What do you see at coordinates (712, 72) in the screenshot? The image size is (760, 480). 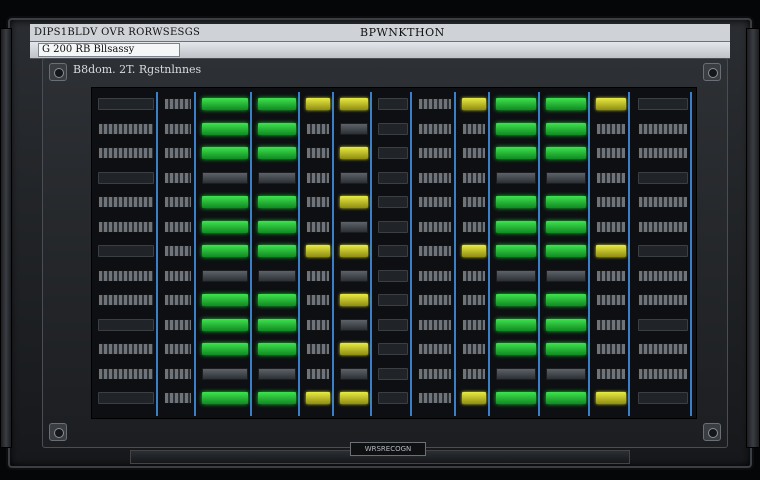 I see `screw-icon` at bounding box center [712, 72].